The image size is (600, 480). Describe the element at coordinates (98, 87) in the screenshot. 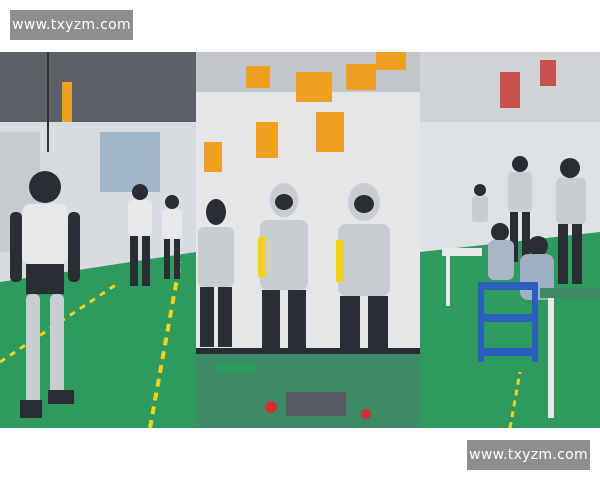

I see `ceiling` at that location.